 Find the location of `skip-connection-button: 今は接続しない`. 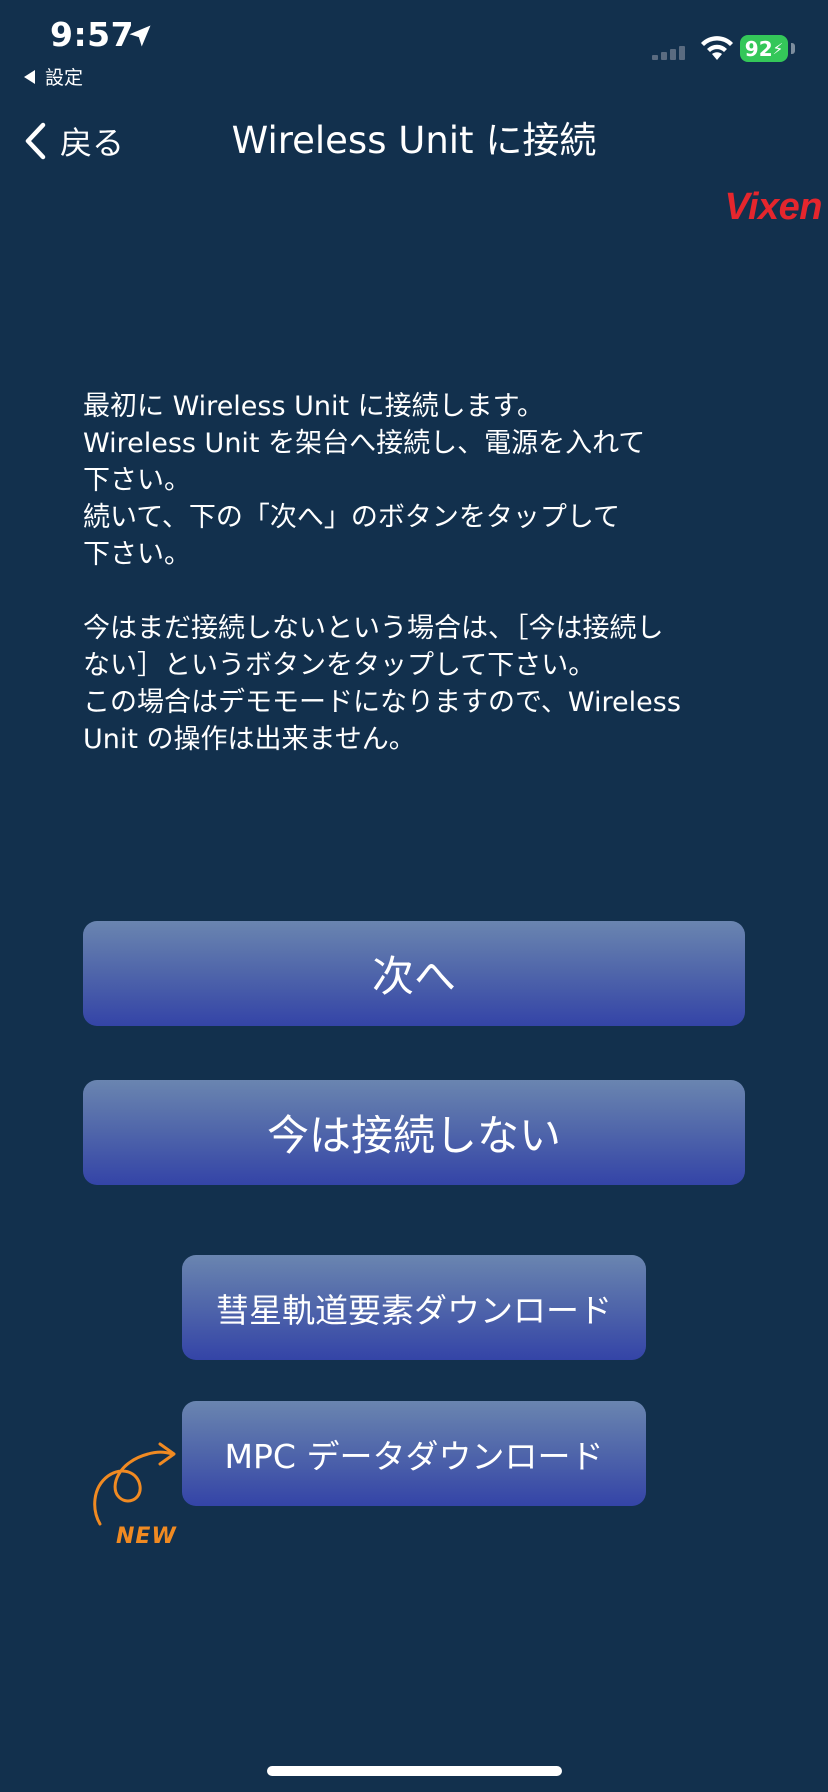

skip-connection-button: 今は接続しない is located at coordinates (414, 1132).